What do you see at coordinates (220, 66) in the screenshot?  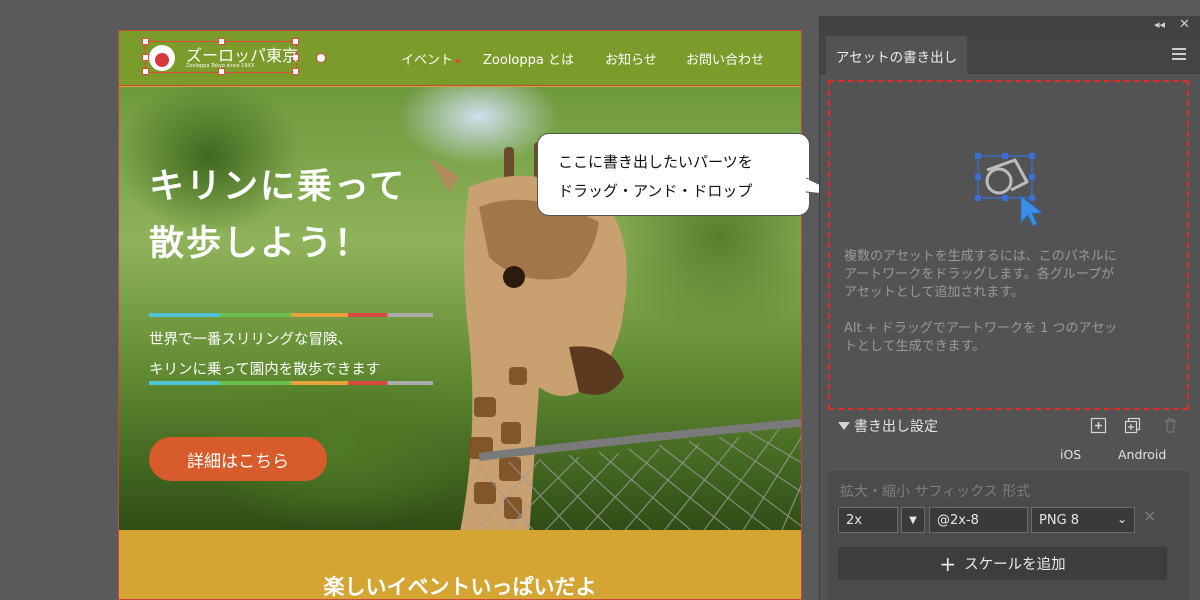 I see `logo-tagline: Zooloppa Tokyo since 19XX` at bounding box center [220, 66].